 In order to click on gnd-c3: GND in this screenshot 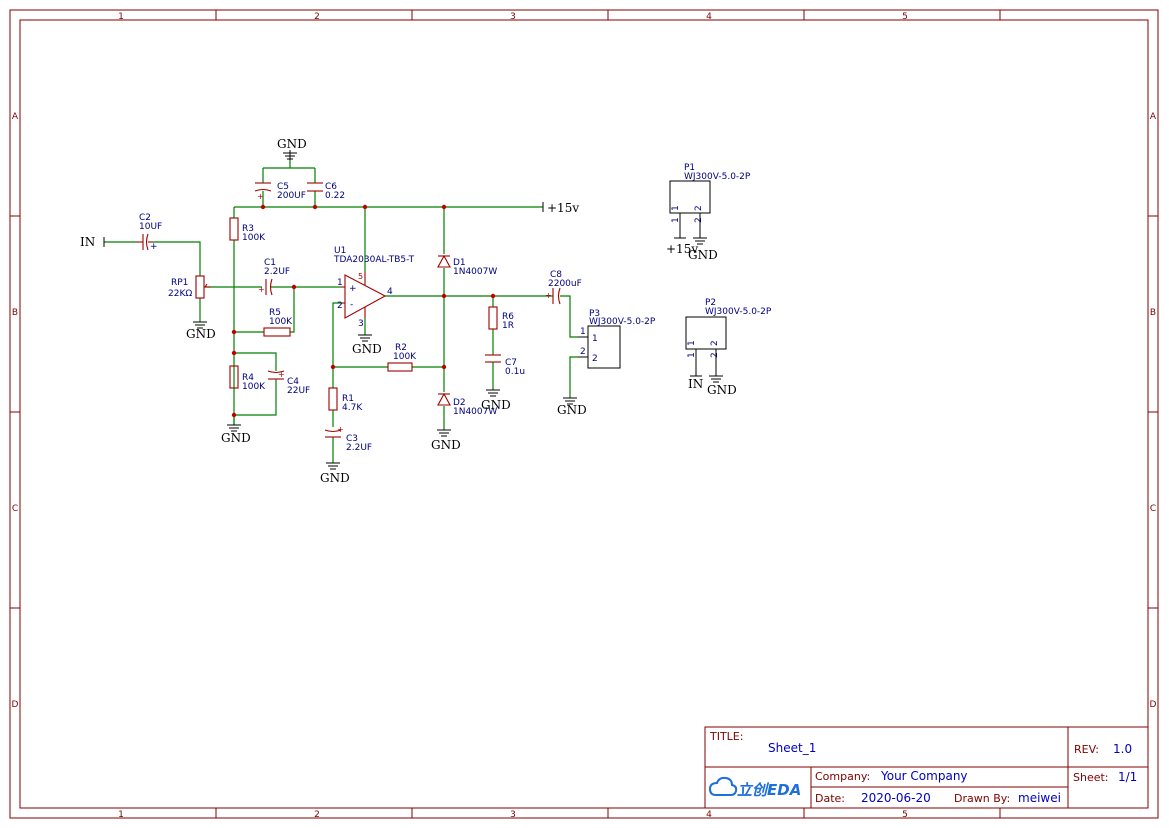, I will do `click(335, 473)`.